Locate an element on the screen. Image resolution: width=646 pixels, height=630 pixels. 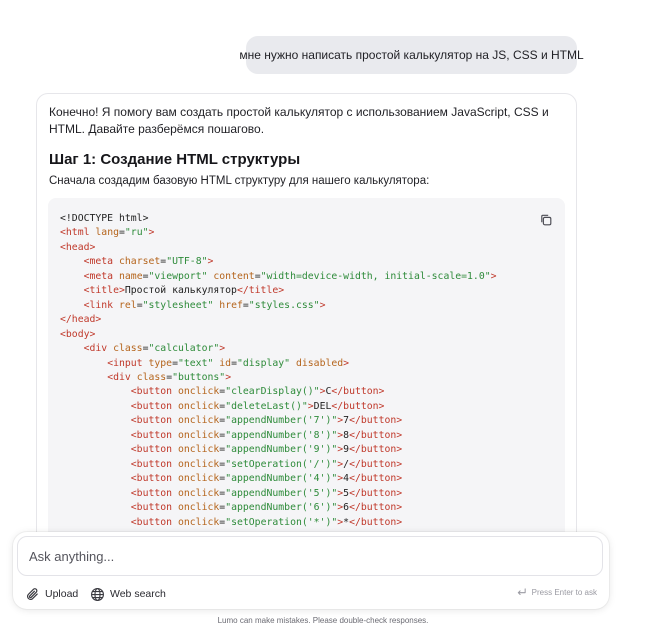
code-tag-token: <title> is located at coordinates (104, 291).